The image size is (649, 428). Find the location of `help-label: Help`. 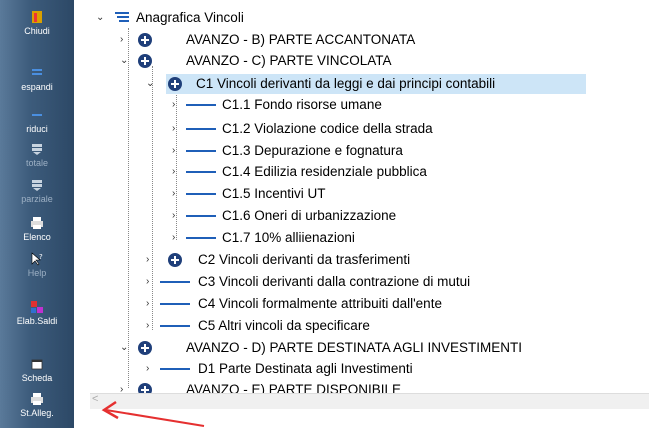

help-label: Help is located at coordinates (37, 273).